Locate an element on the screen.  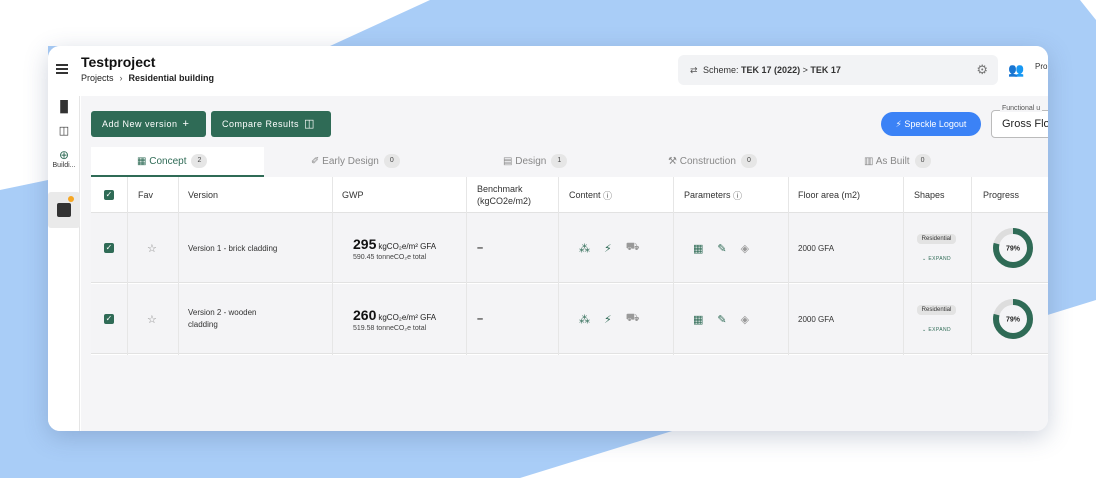
scheme-selector: ⇄ Scheme: TEK 17 (2022) > TEK 17 ⚙ is located at coordinates (838, 70).